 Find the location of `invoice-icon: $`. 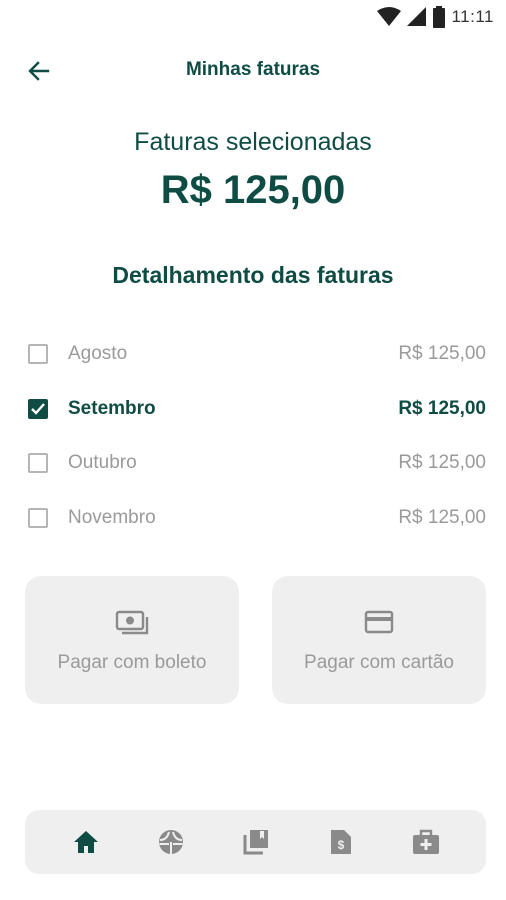

invoice-icon: $ is located at coordinates (340, 842).